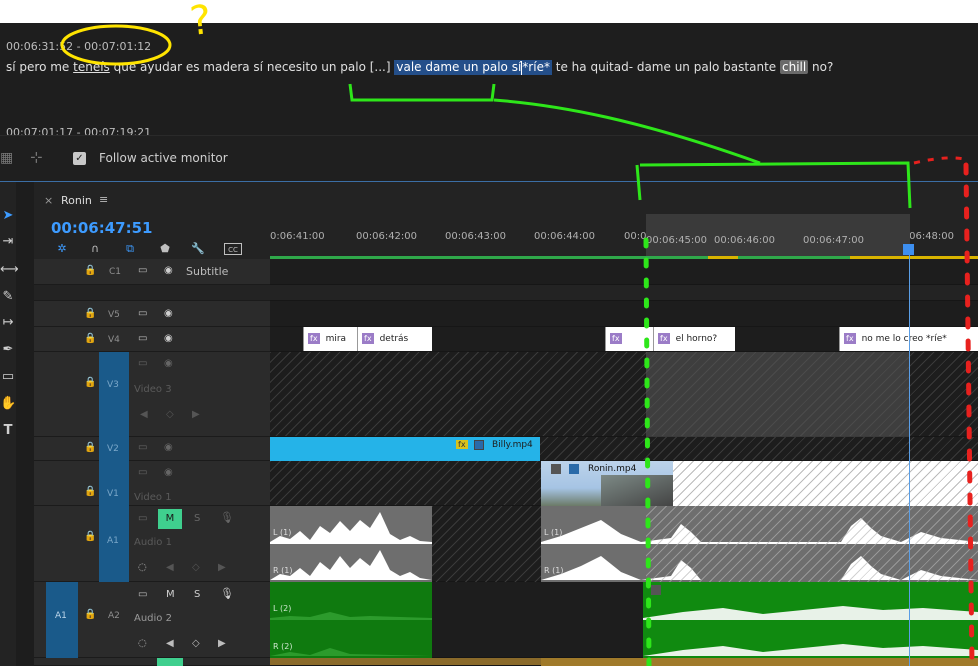  Describe the element at coordinates (908, 249) in the screenshot. I see `playhead-handle` at that location.